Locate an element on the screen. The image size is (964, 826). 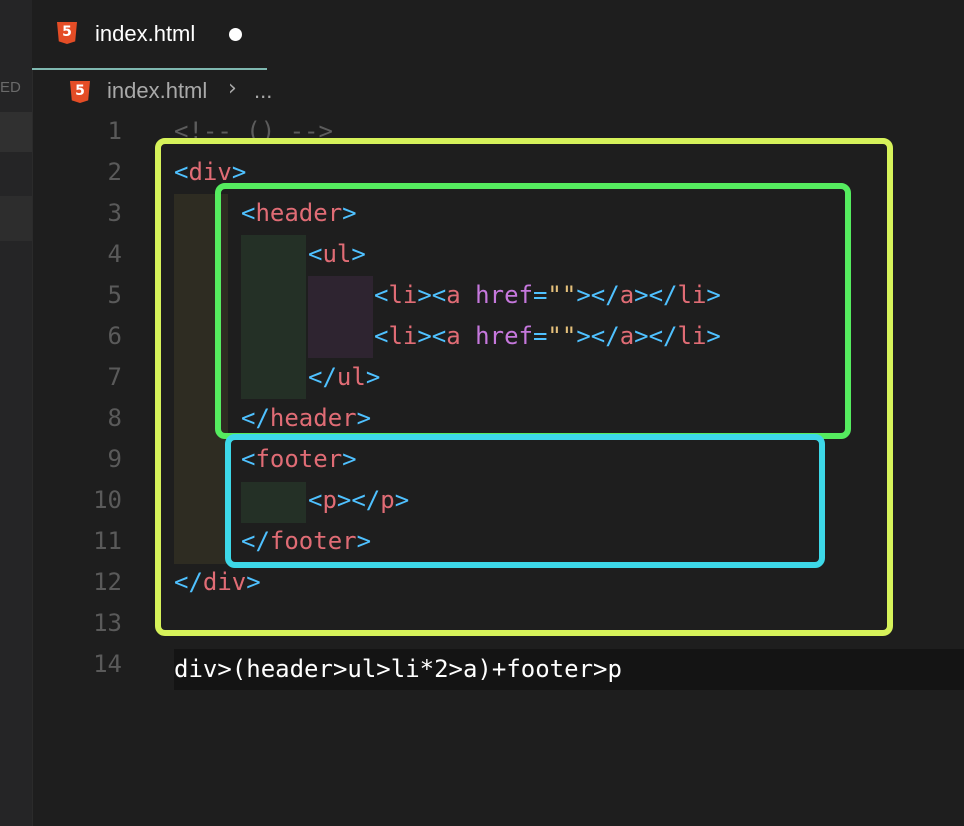
tab-bar: 5 index.html is located at coordinates (498, 35).